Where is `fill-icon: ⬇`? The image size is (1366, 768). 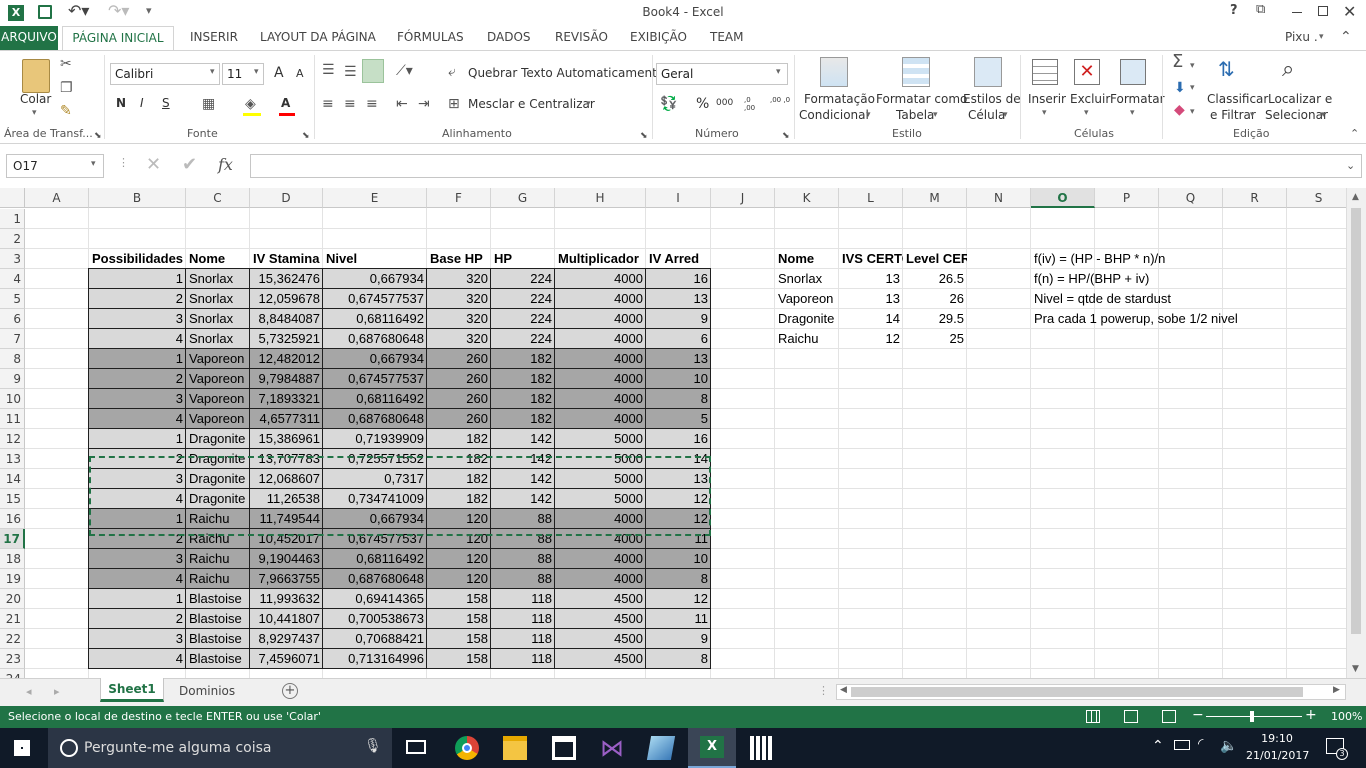
fill-icon: ⬇ is located at coordinates (1180, 88).